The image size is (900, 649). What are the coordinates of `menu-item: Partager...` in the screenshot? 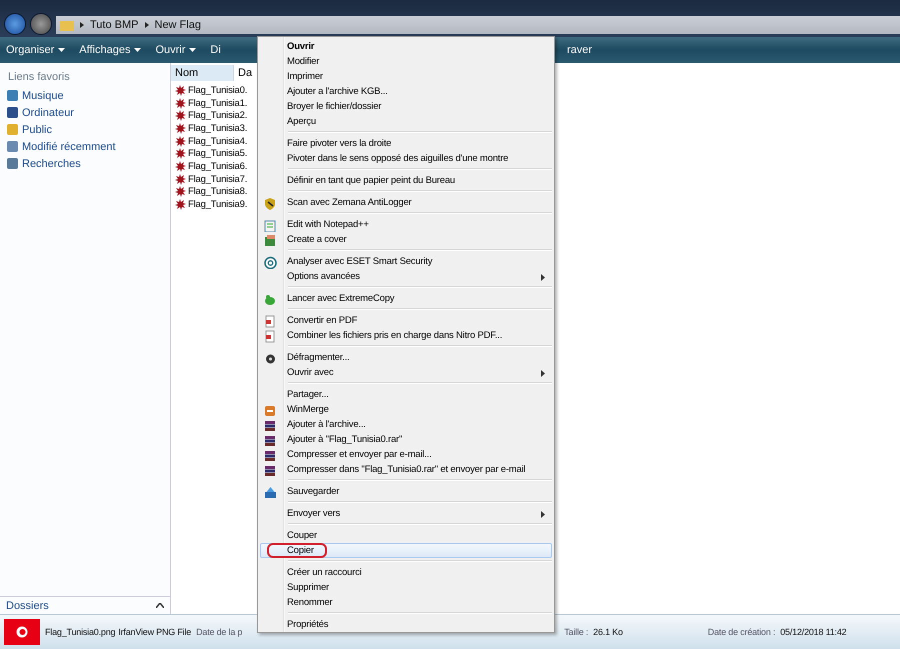 It's located at (406, 394).